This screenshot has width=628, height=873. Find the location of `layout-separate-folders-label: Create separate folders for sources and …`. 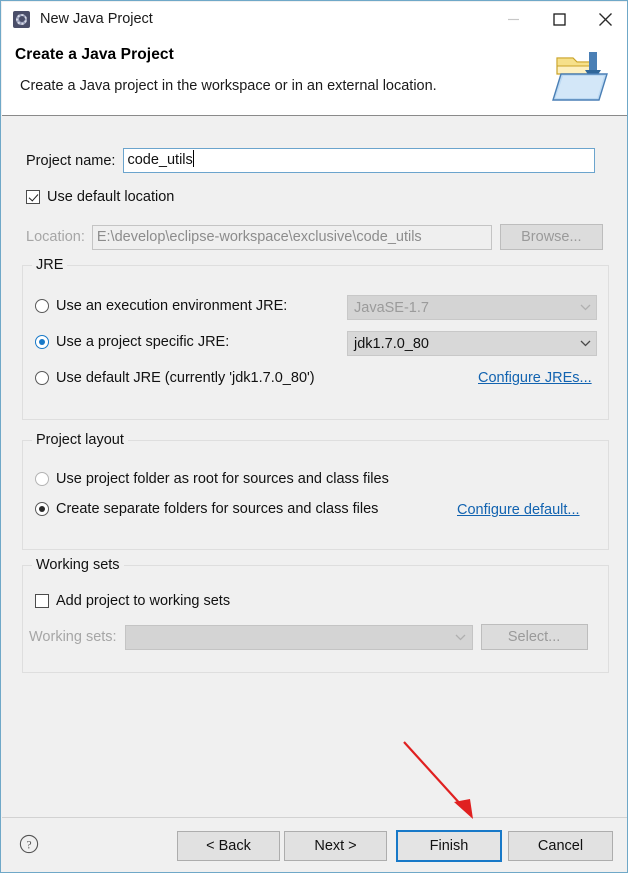

layout-separate-folders-label: Create separate folders for sources and … is located at coordinates (217, 509).